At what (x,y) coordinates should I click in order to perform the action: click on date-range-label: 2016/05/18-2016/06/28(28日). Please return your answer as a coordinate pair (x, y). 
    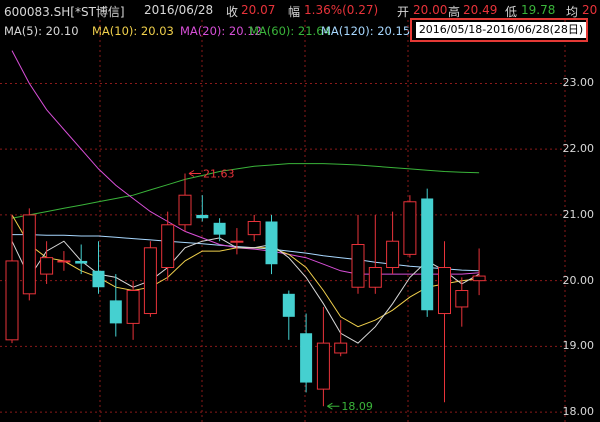
    Looking at the image, I should click on (501, 30).